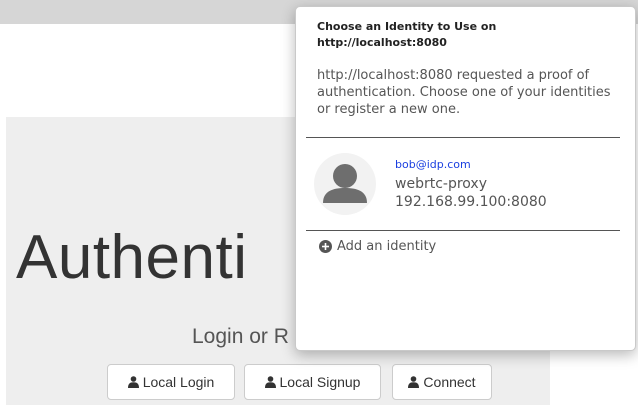 This screenshot has height=405, width=638. Describe the element at coordinates (240, 336) in the screenshot. I see `page-subtitle: Login or R` at that location.